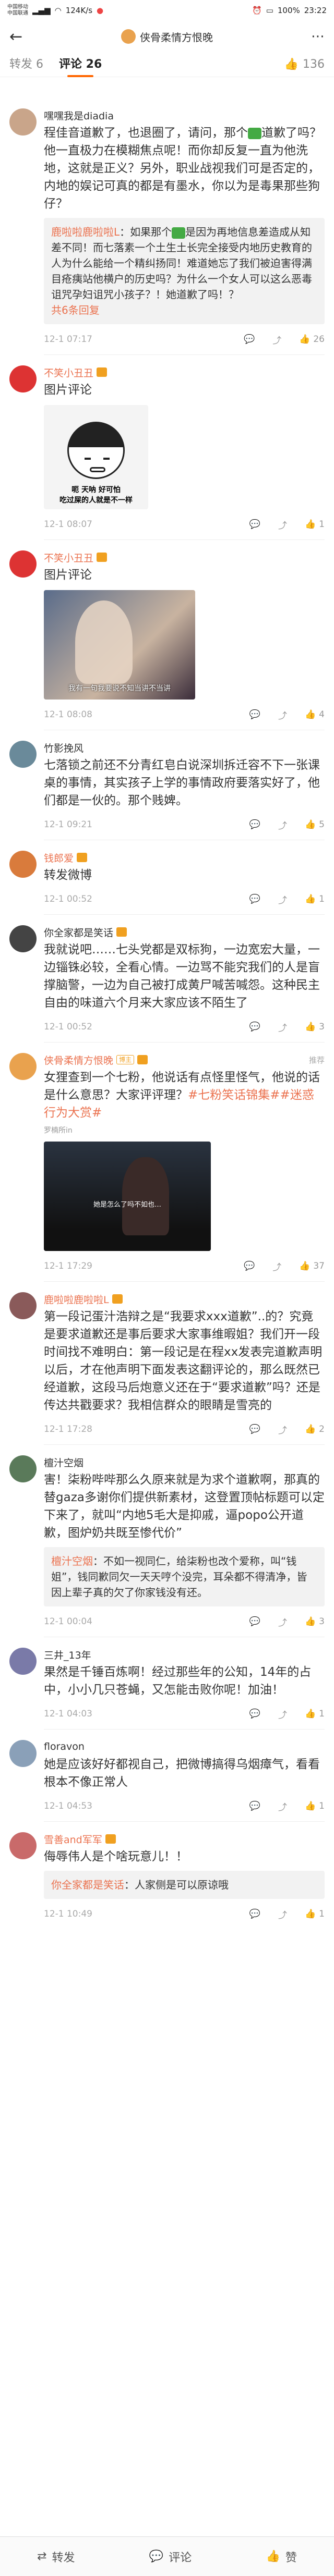 The height and width of the screenshot is (2576, 334). What do you see at coordinates (281, 2556) in the screenshot?
I see `like-button: 👍 赞` at bounding box center [281, 2556].